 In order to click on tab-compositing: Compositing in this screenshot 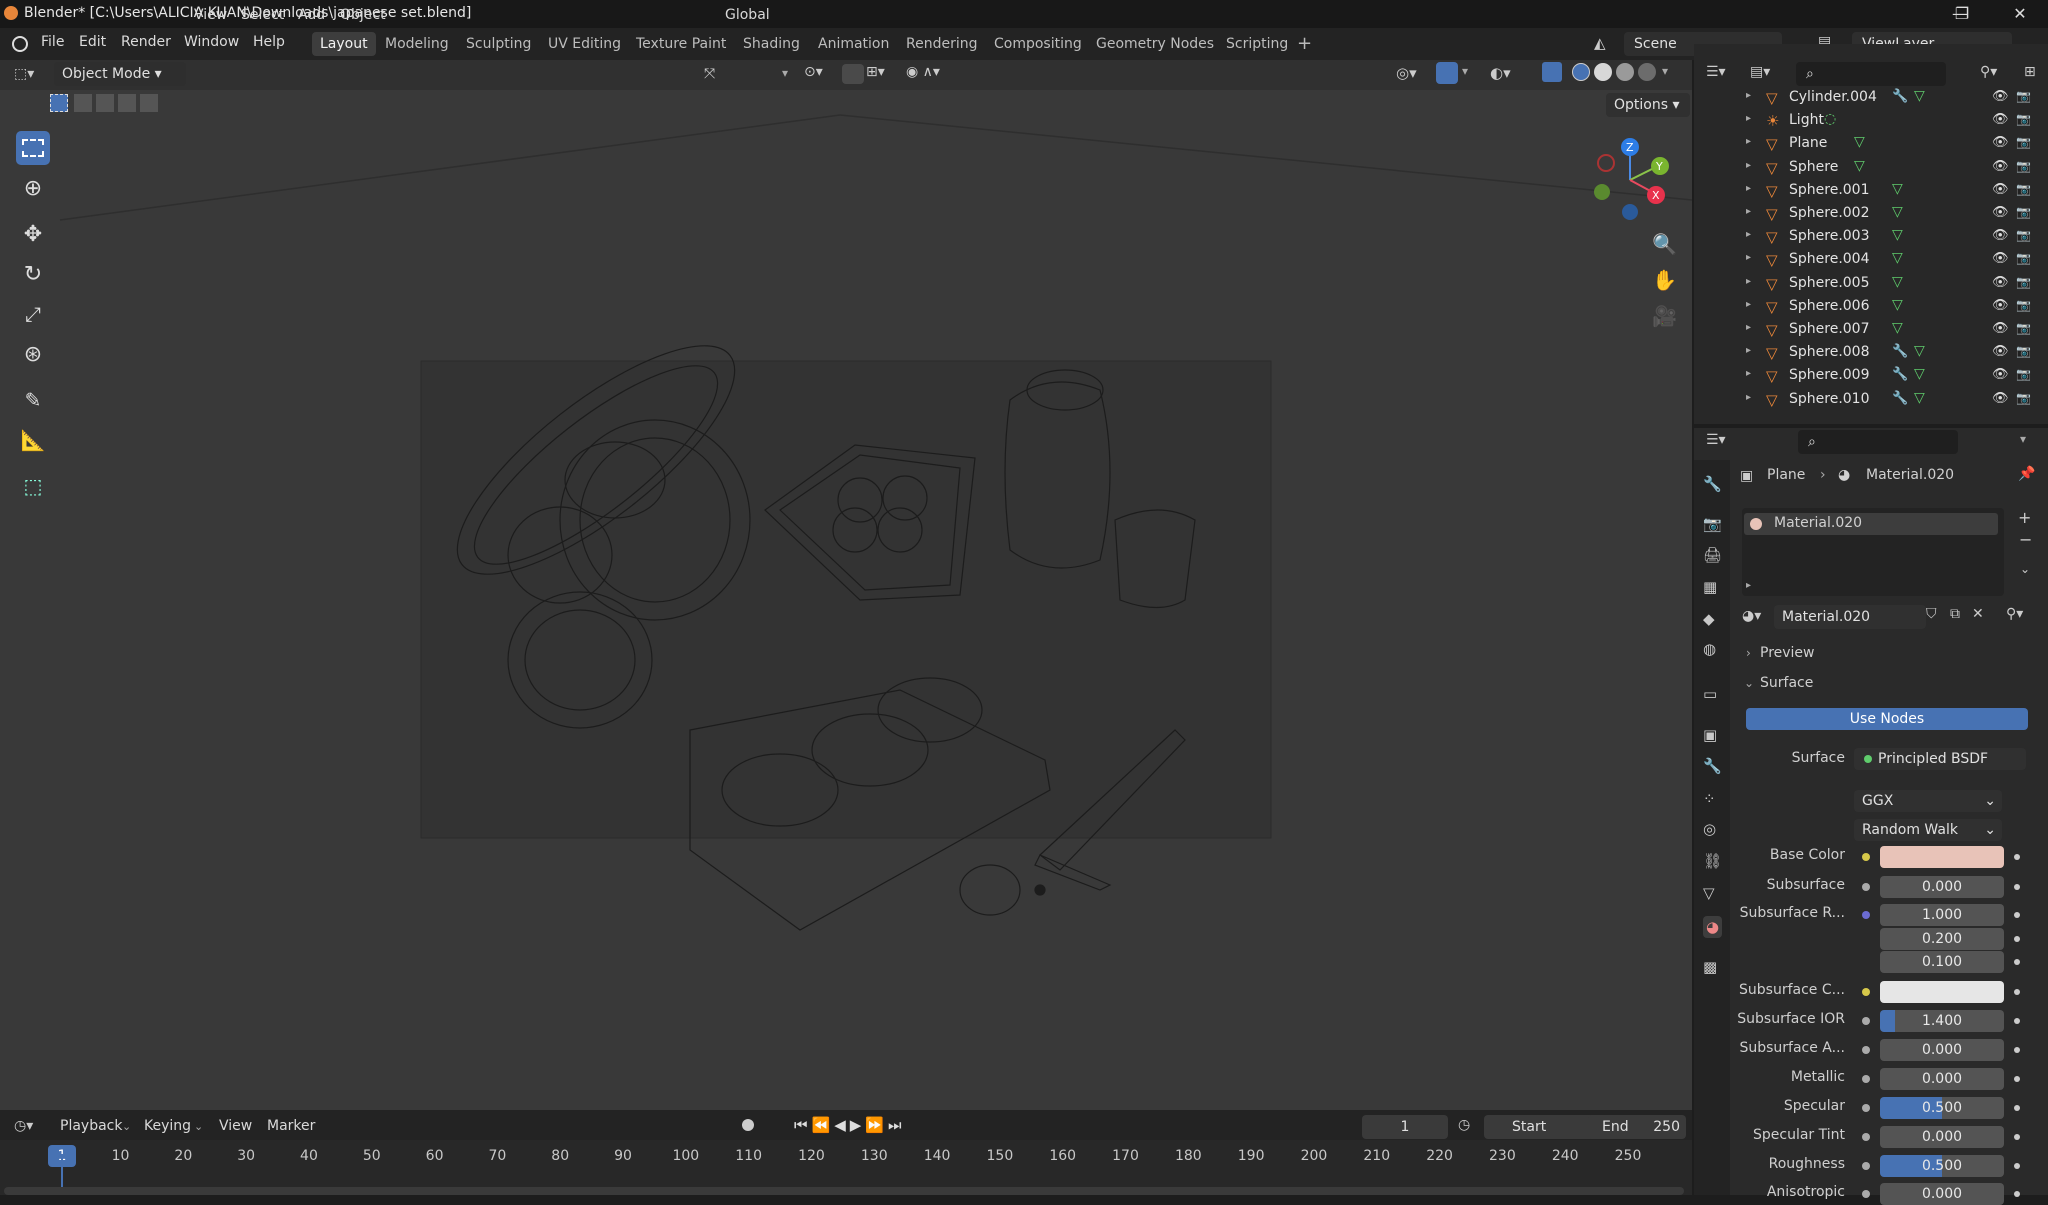, I will do `click(1038, 44)`.